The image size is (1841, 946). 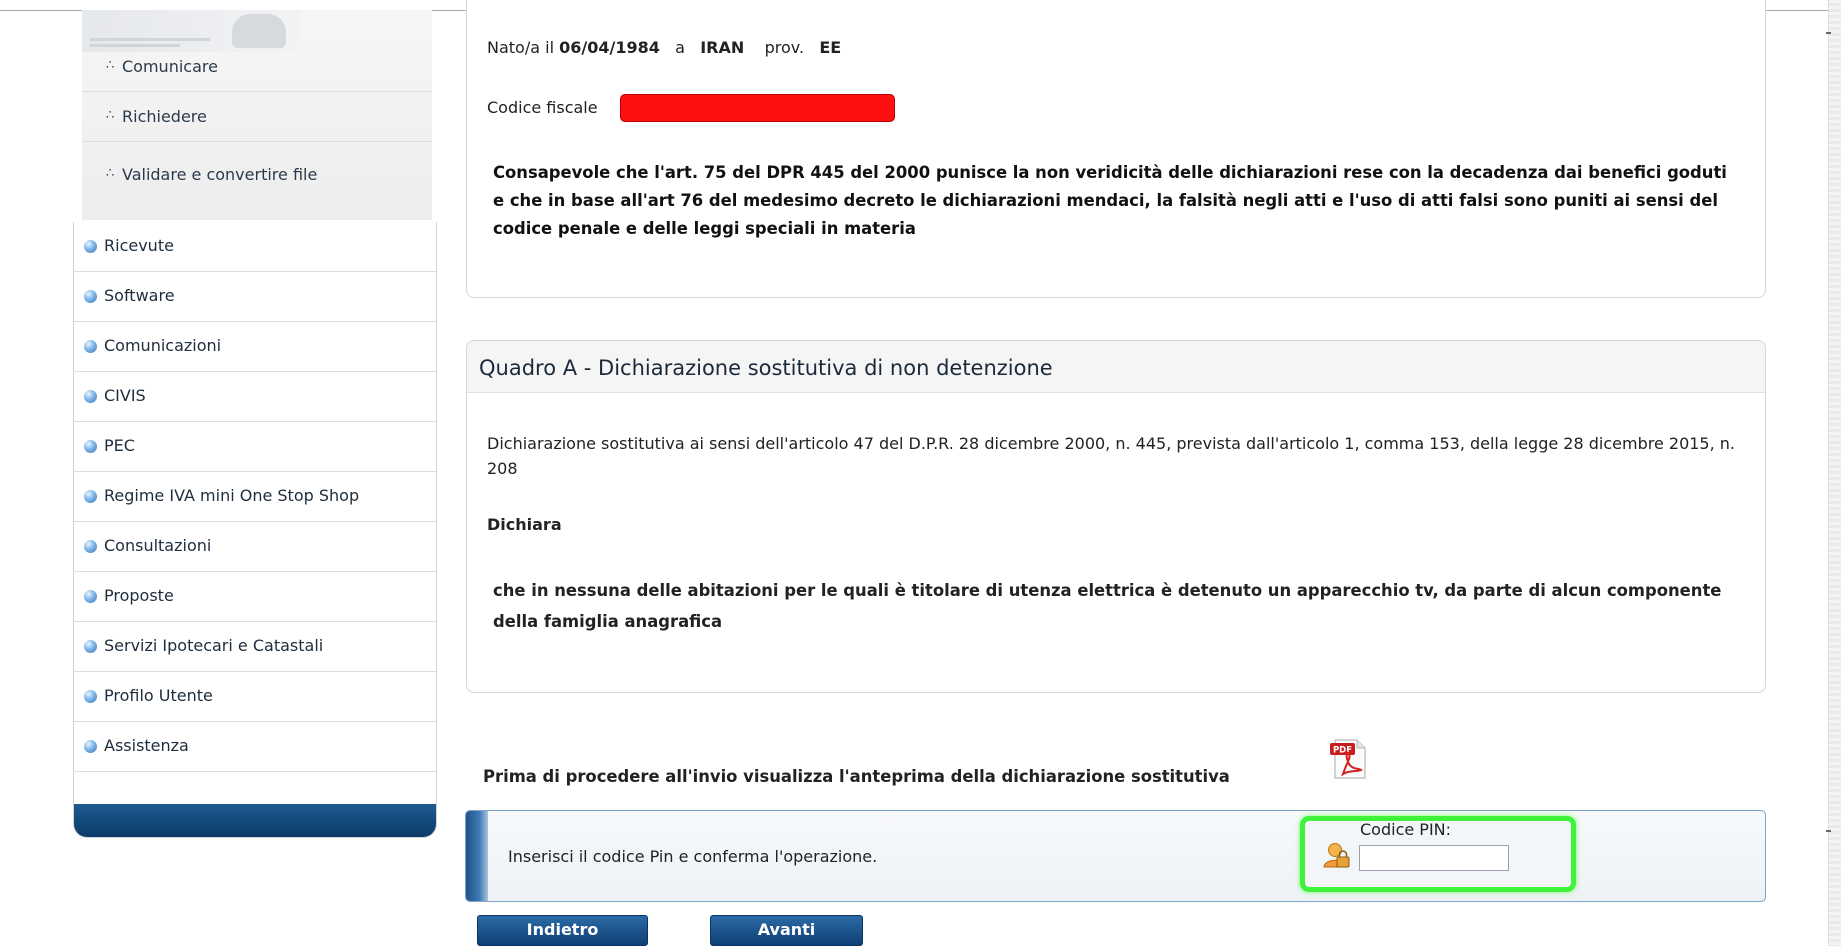 What do you see at coordinates (255, 247) in the screenshot?
I see `sidebar-item-ricevute: Ricevute` at bounding box center [255, 247].